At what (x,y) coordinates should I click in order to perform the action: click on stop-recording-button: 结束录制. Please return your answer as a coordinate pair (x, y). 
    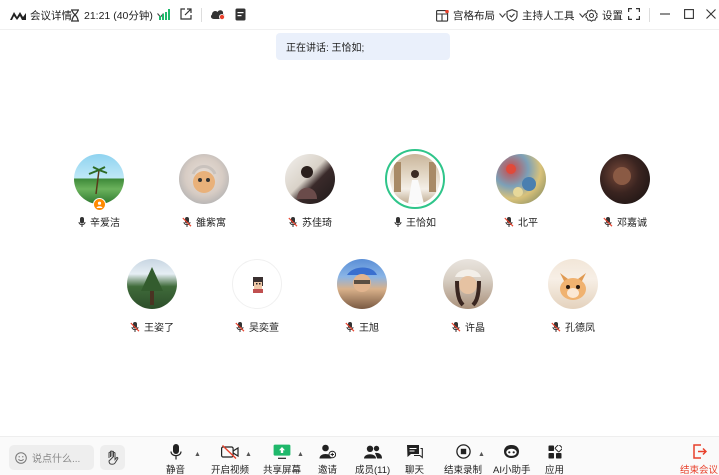
    Looking at the image, I should click on (463, 459).